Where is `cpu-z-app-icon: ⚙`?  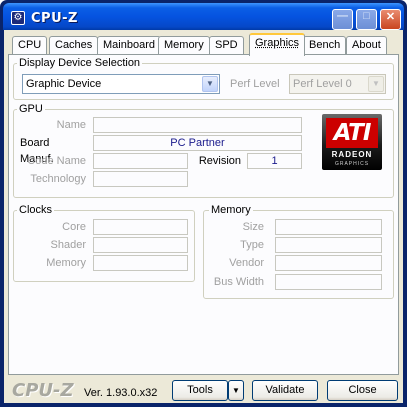
cpu-z-app-icon: ⚙ is located at coordinates (18, 18).